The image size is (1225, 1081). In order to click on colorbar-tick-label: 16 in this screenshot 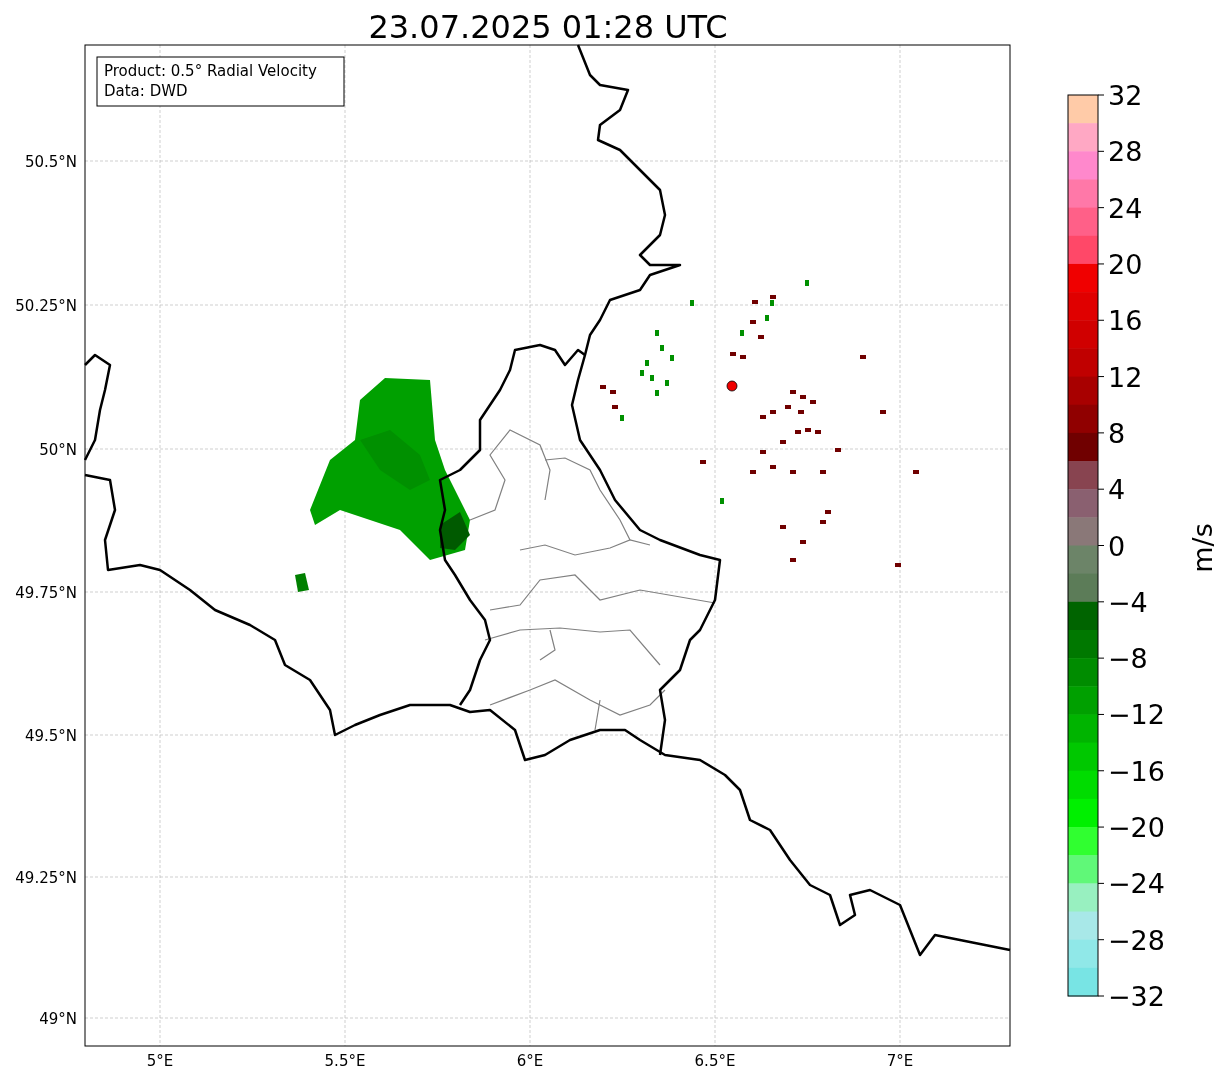, I will do `click(1125, 321)`.